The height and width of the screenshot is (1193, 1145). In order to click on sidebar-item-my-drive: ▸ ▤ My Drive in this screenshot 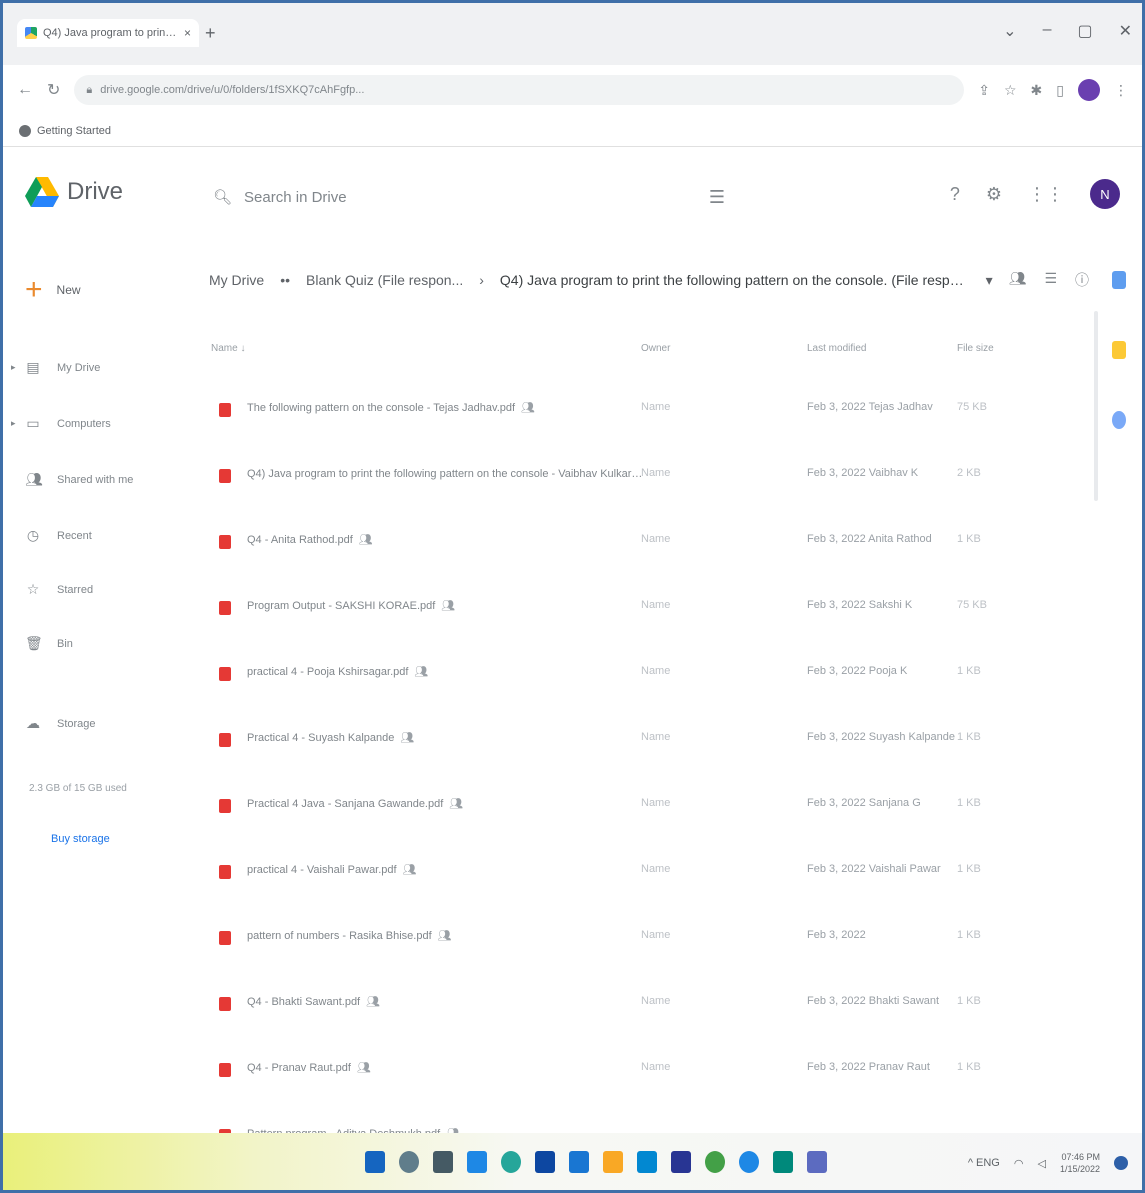, I will do `click(55, 367)`.